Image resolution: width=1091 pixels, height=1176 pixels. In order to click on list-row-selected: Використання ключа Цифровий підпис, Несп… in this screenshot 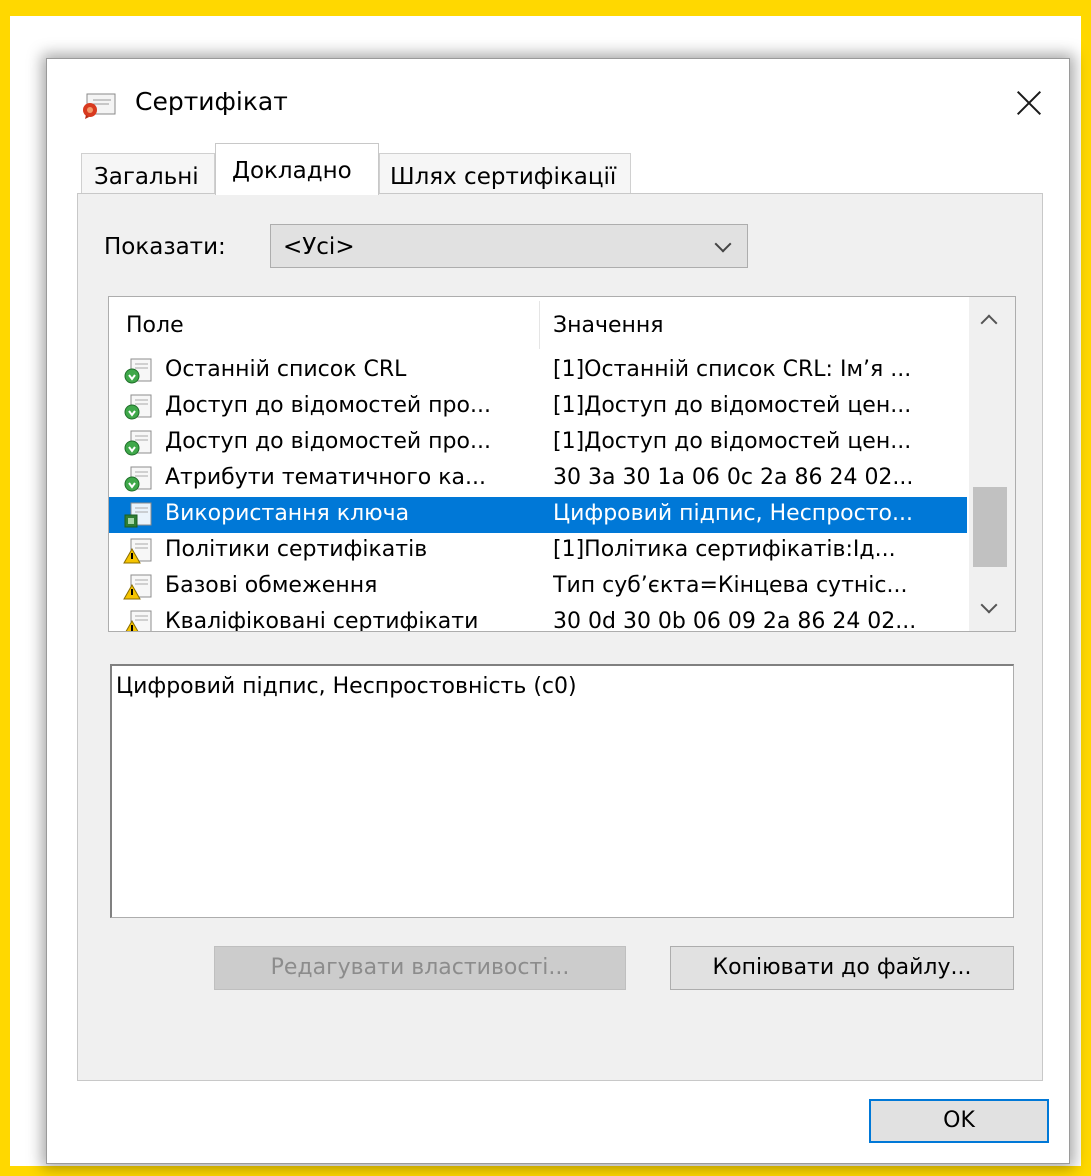, I will do `click(538, 515)`.